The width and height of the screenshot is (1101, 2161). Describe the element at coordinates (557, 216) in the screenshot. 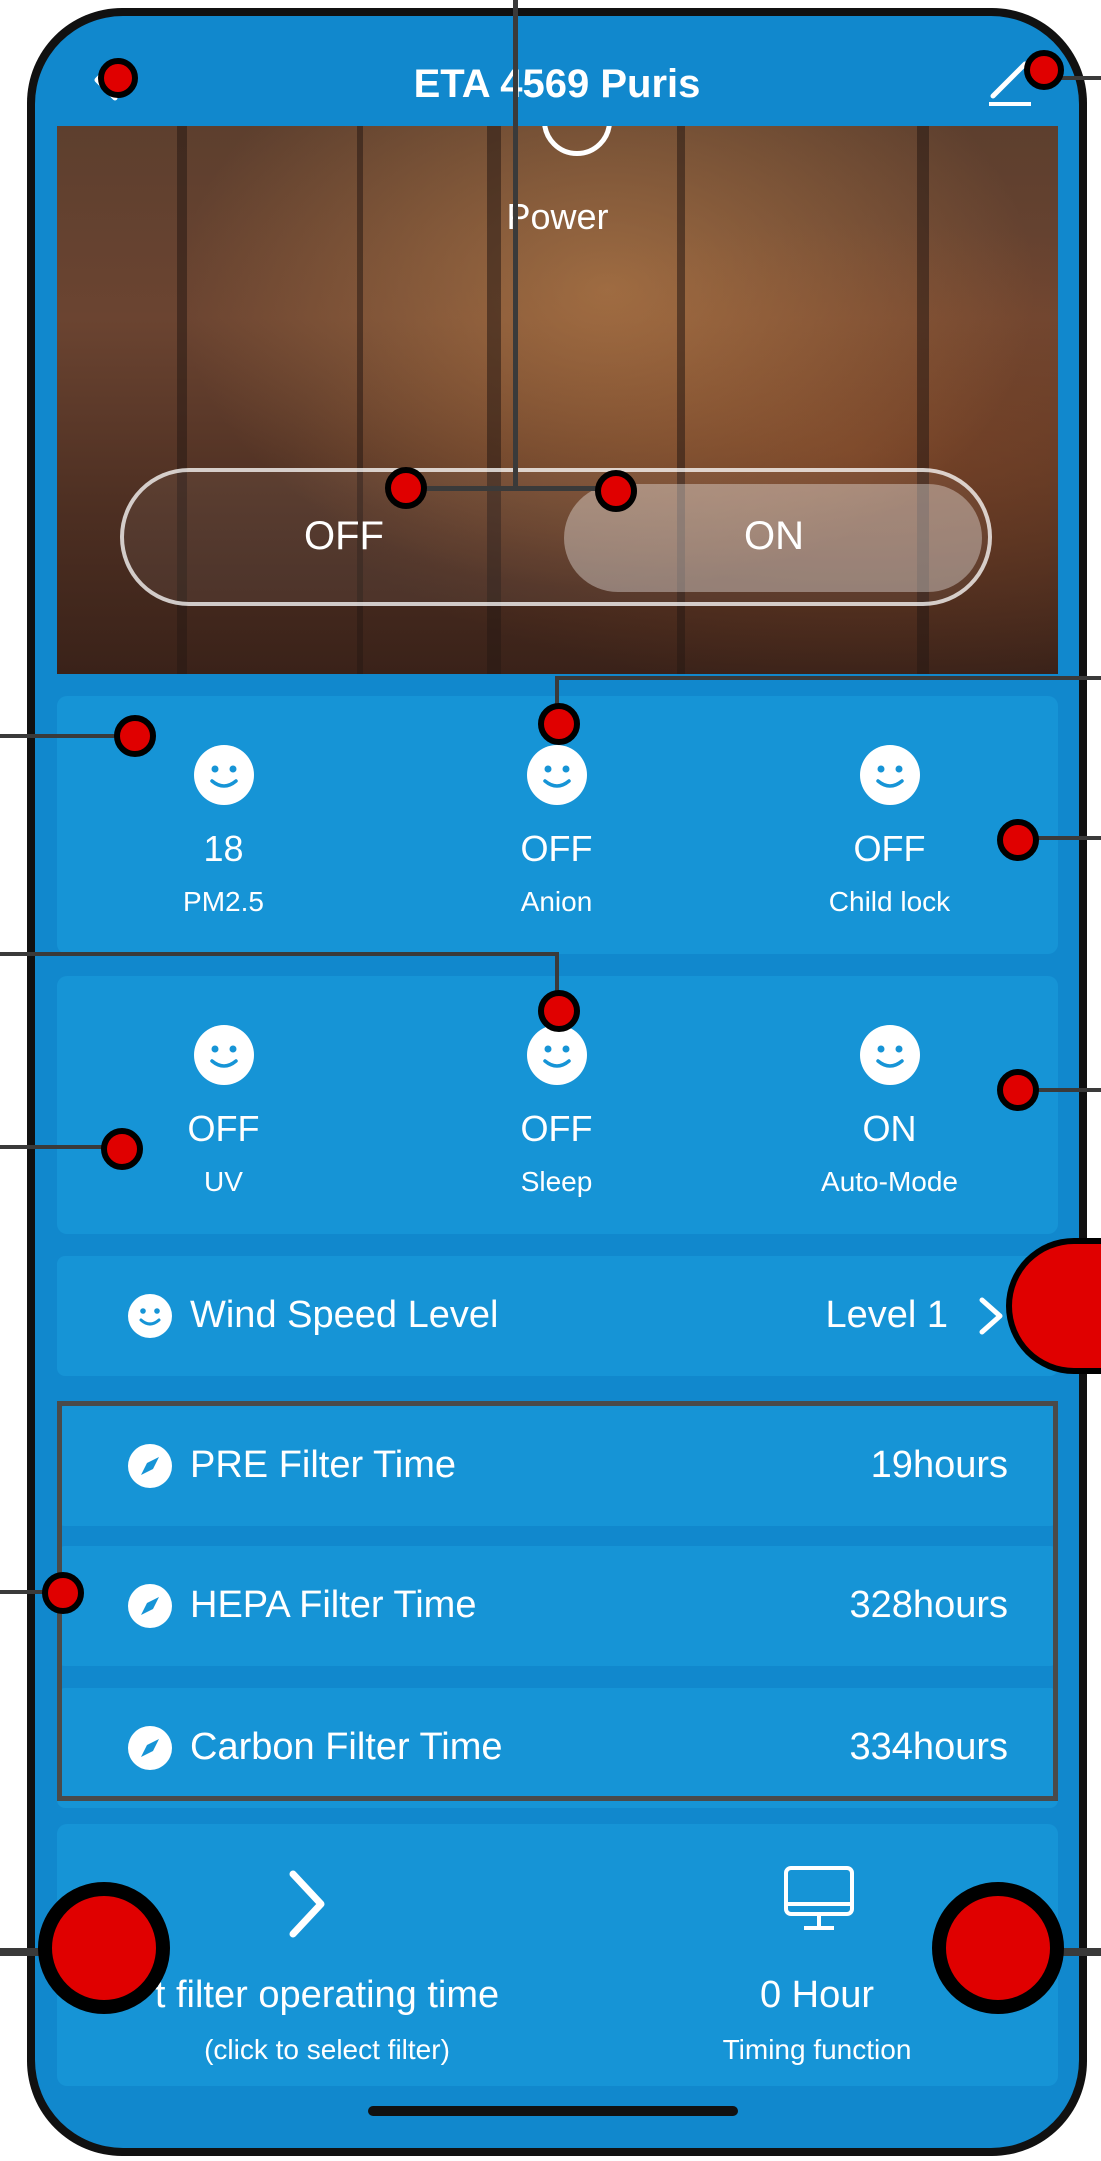

I see `power-label: Power` at that location.